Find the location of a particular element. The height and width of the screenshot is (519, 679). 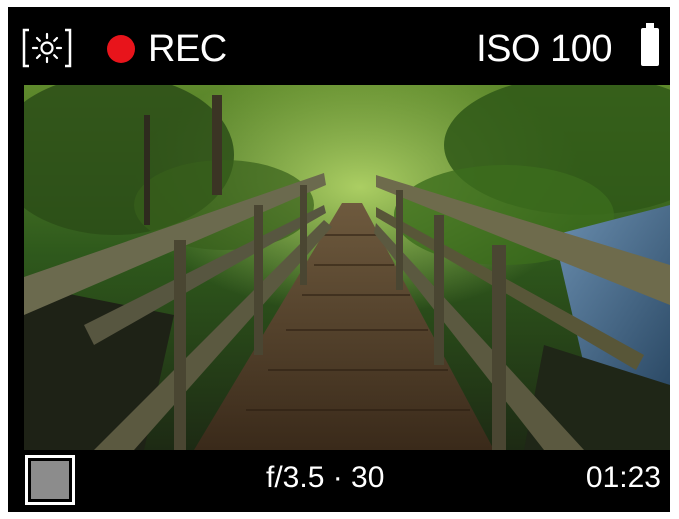

white-balance-icon is located at coordinates (47, 48).